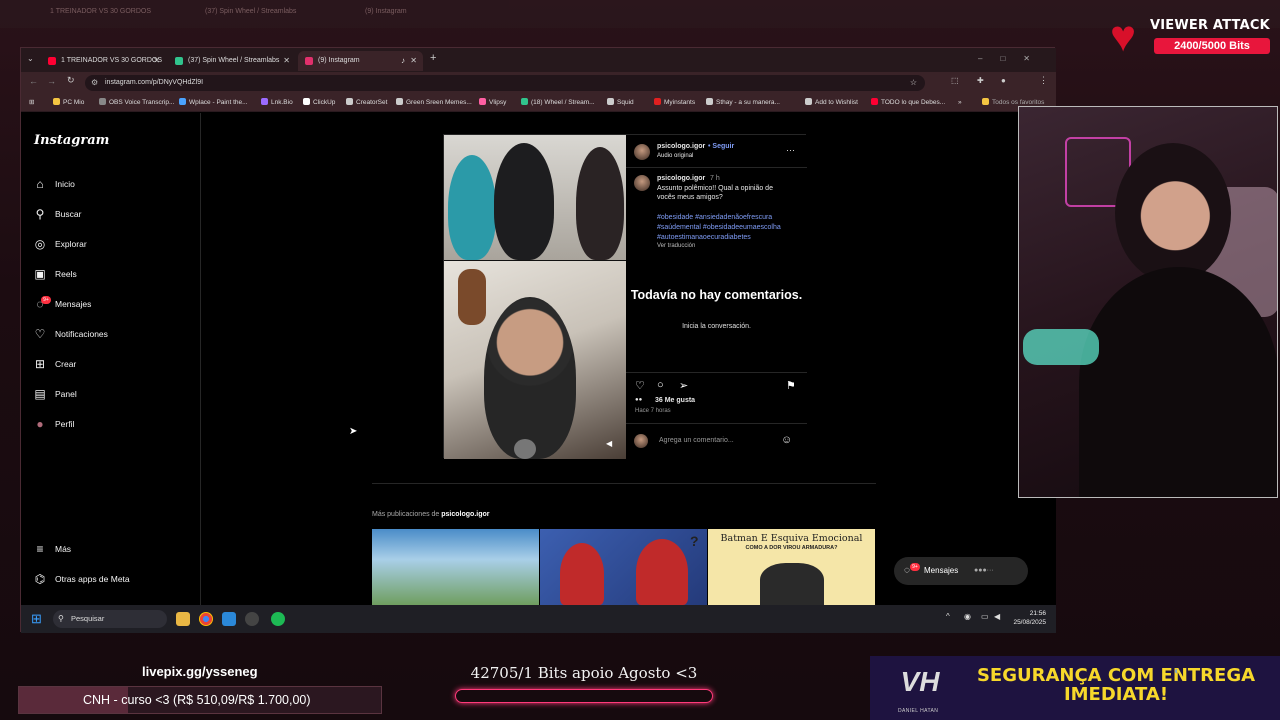  I want to click on caption-username: psicologo.igor, so click(681, 178).